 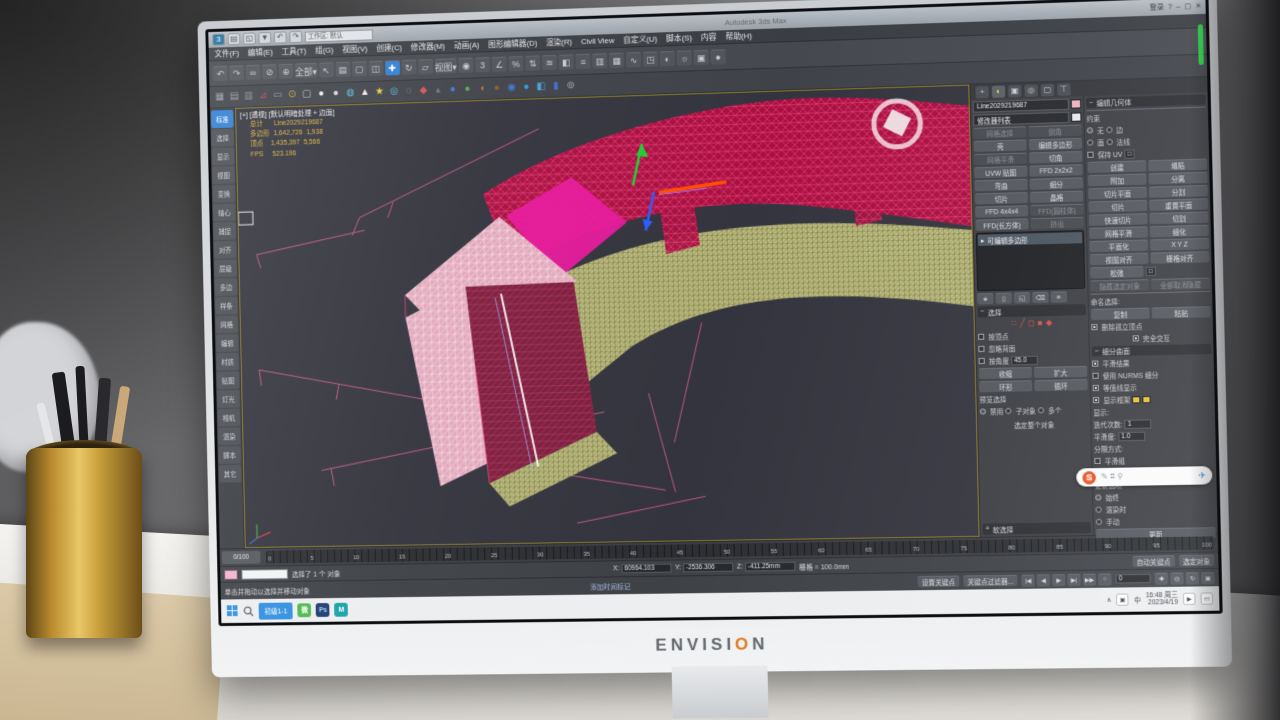 What do you see at coordinates (1000, 132) in the screenshot?
I see `modifier-button: 网格选择` at bounding box center [1000, 132].